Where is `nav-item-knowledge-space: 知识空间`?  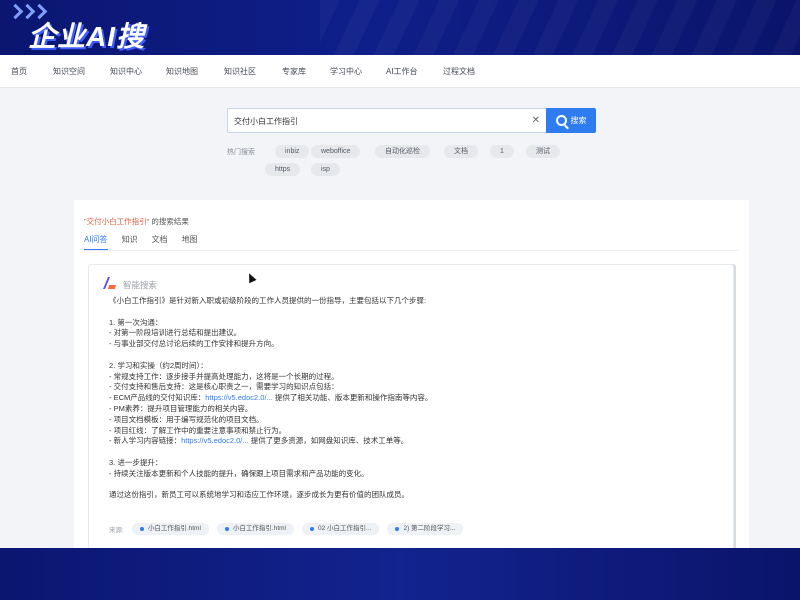 nav-item-knowledge-space: 知识空间 is located at coordinates (69, 71).